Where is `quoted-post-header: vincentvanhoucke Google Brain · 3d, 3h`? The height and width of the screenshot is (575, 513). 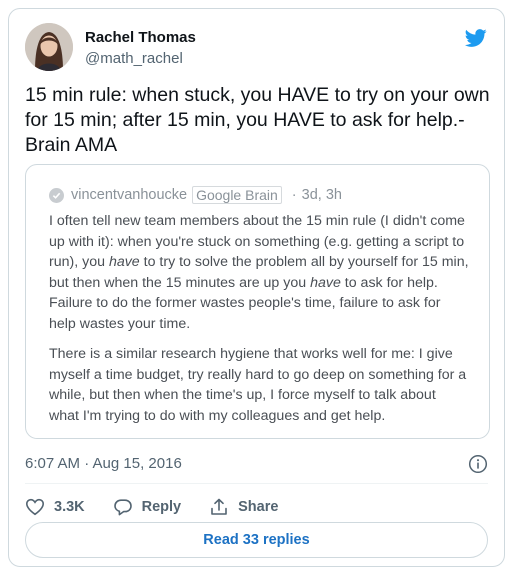 quoted-post-header: vincentvanhoucke Google Brain · 3d, 3h is located at coordinates (195, 195).